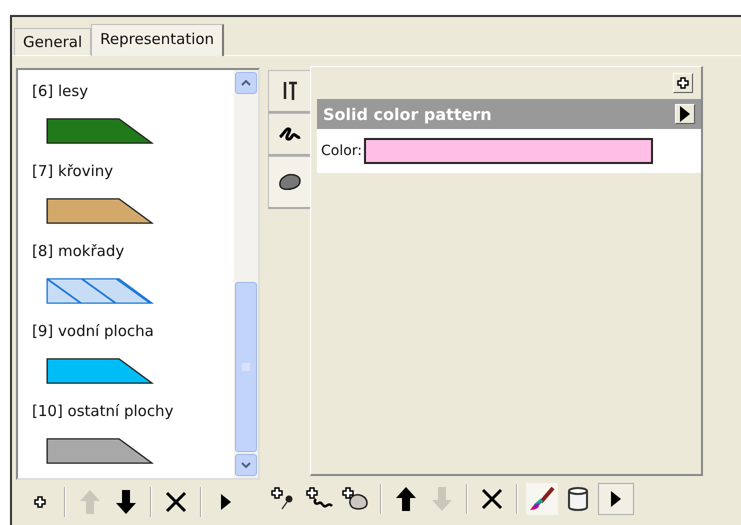 The image size is (741, 525). What do you see at coordinates (133, 171) in the screenshot?
I see `legend-item-label: [7] křoviny` at bounding box center [133, 171].